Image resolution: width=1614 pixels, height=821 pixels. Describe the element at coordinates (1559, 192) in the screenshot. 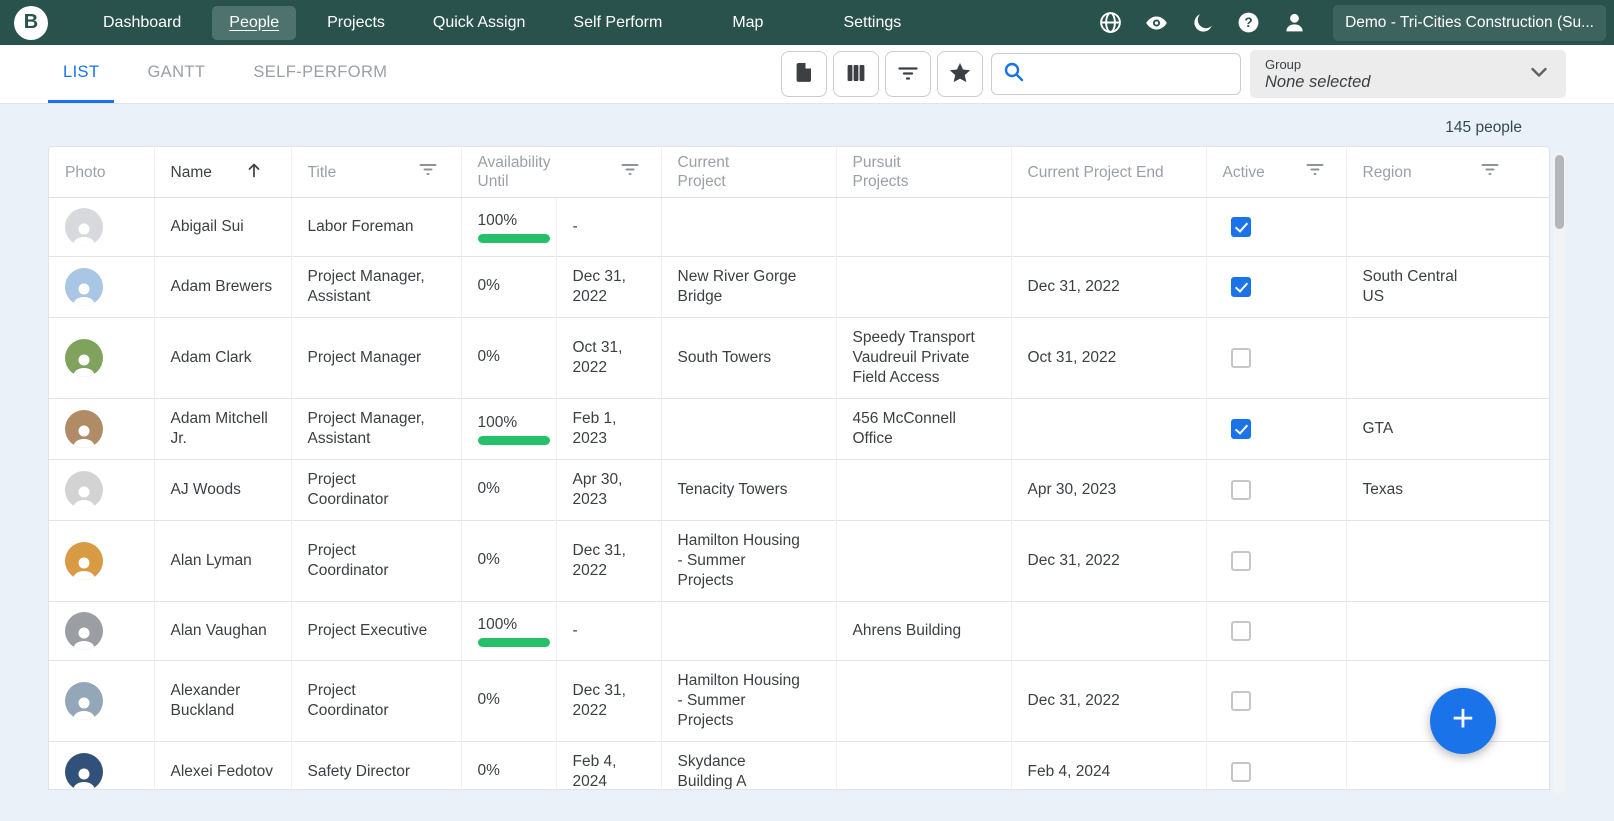

I see `vertical-scrollbar-thumb` at that location.